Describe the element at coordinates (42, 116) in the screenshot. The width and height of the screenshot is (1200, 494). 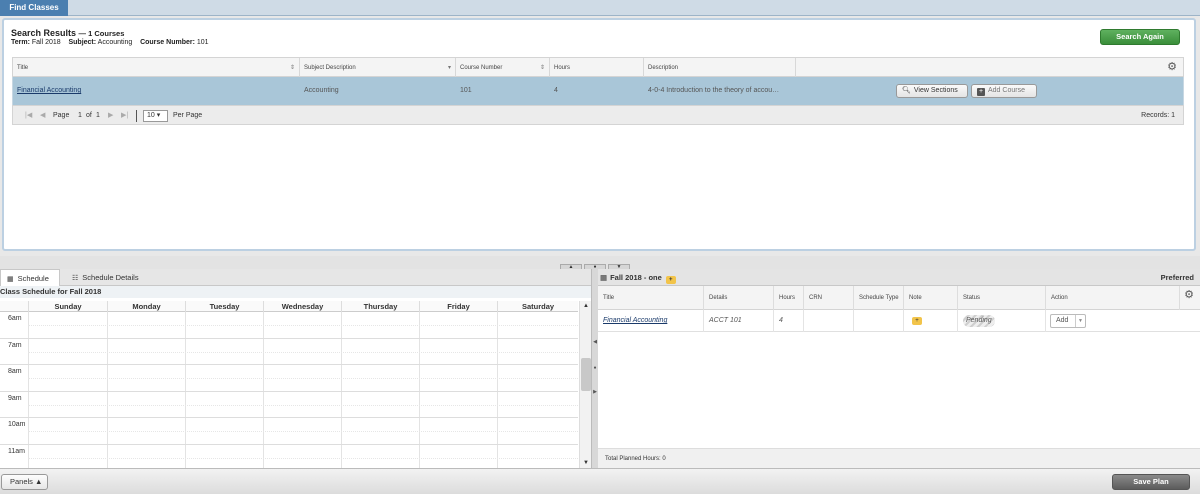
I see `prev-page-icon: ◀` at that location.